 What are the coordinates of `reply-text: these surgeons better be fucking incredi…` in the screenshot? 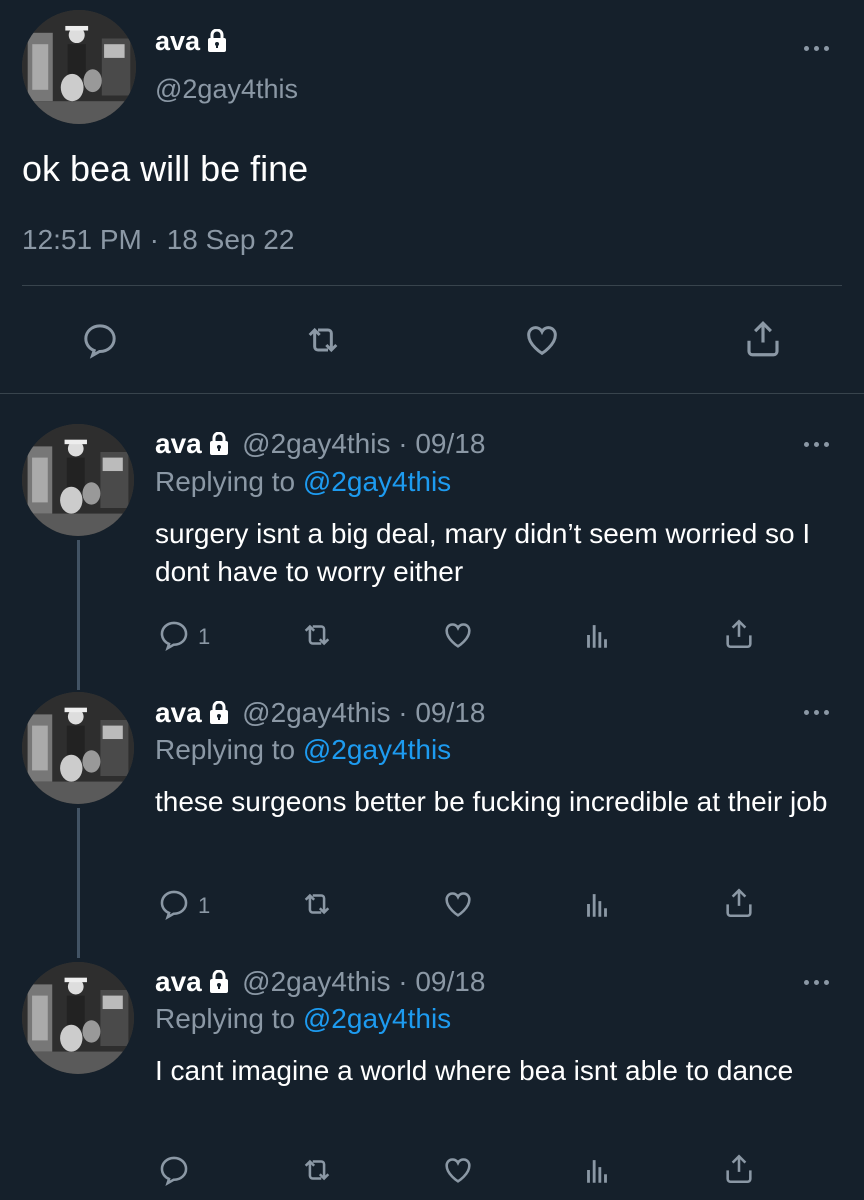 It's located at (491, 801).